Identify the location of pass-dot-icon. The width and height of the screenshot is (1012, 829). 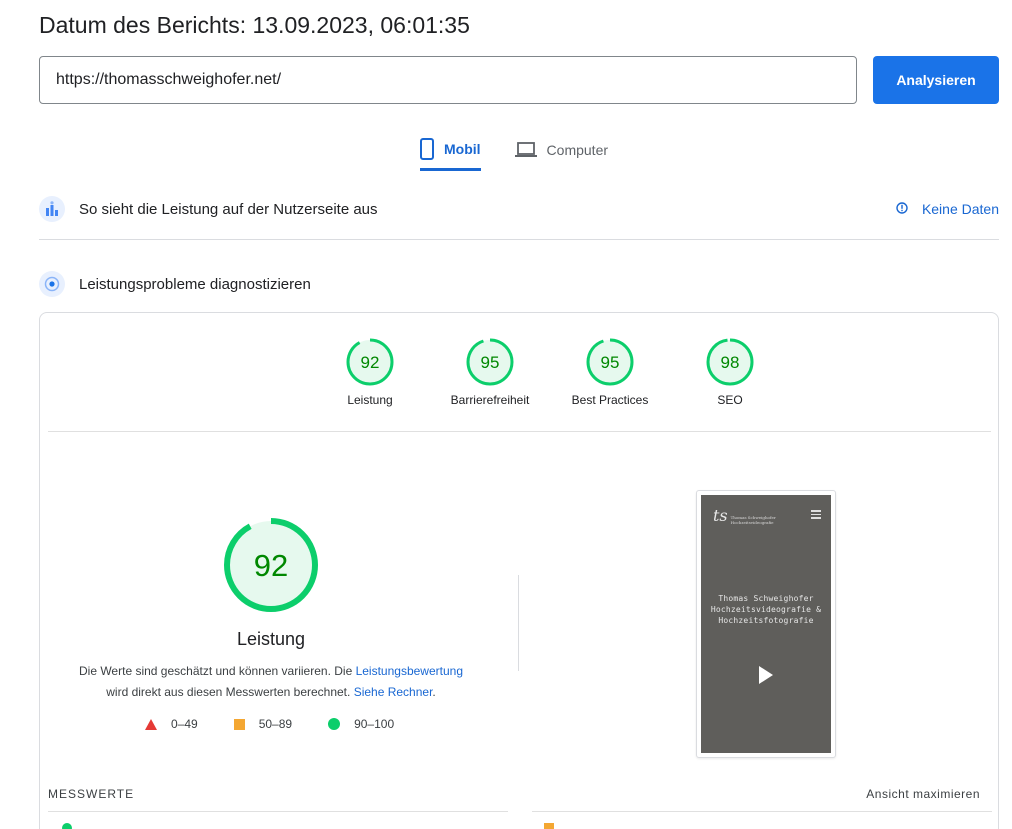
(67, 826).